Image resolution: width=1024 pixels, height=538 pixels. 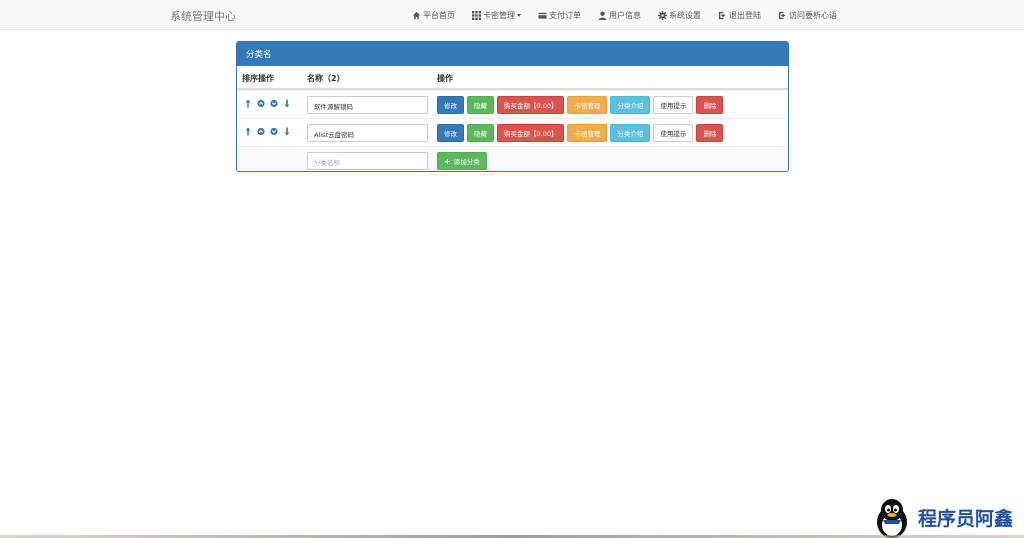 I want to click on add-category-button: + 添加分类, so click(x=462, y=161).